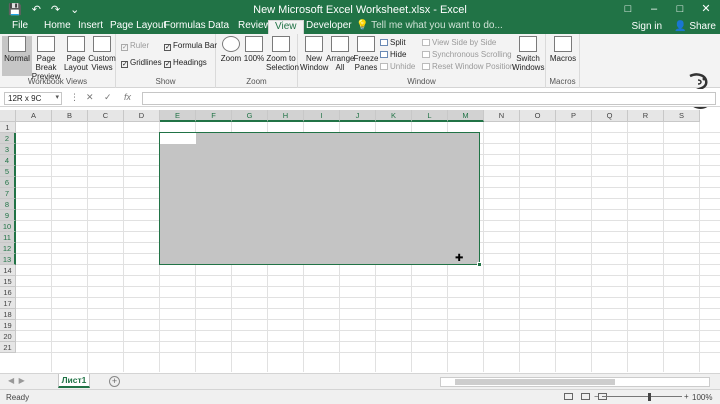 Image resolution: width=720 pixels, height=404 pixels. Describe the element at coordinates (8, 248) in the screenshot. I see `row-header-12: 12` at that location.